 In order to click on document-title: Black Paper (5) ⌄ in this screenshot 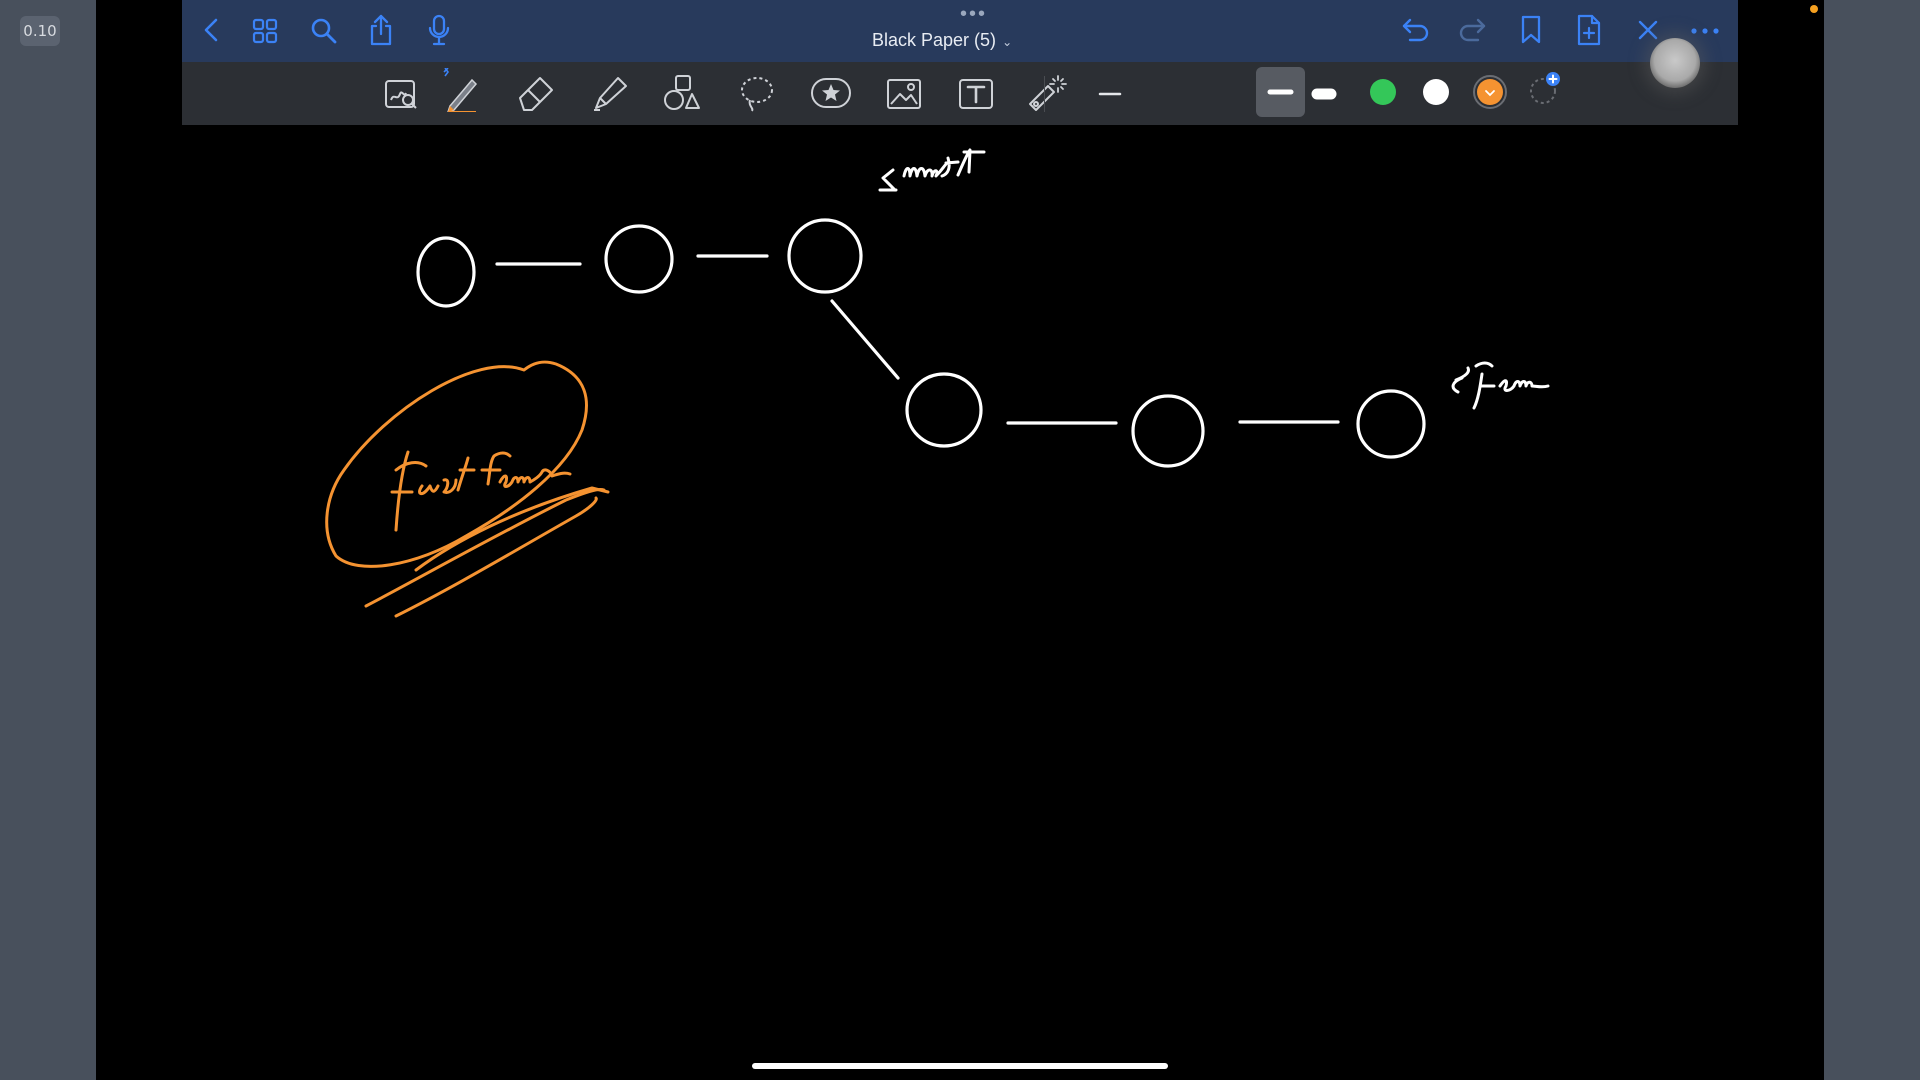, I will do `click(942, 40)`.